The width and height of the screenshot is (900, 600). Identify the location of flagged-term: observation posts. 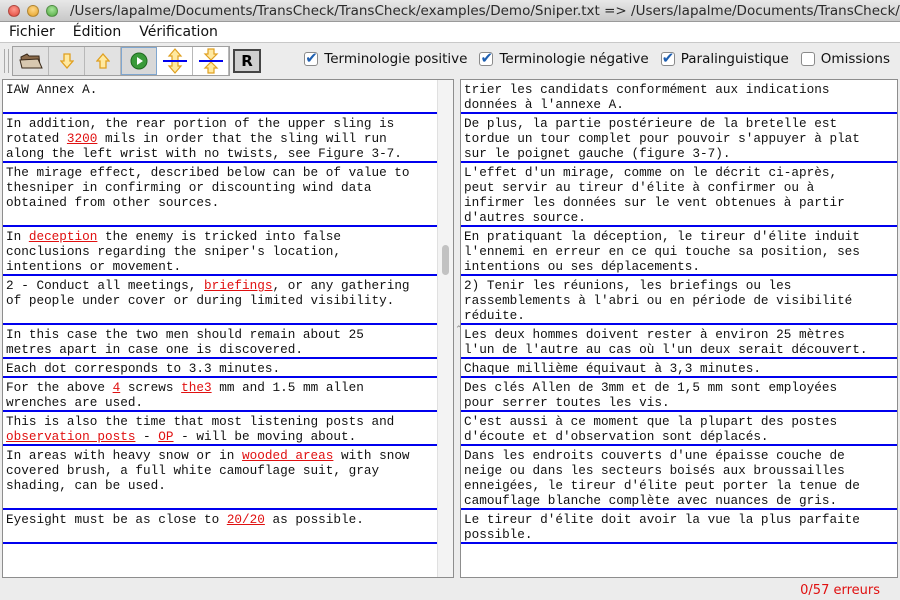
(70, 436).